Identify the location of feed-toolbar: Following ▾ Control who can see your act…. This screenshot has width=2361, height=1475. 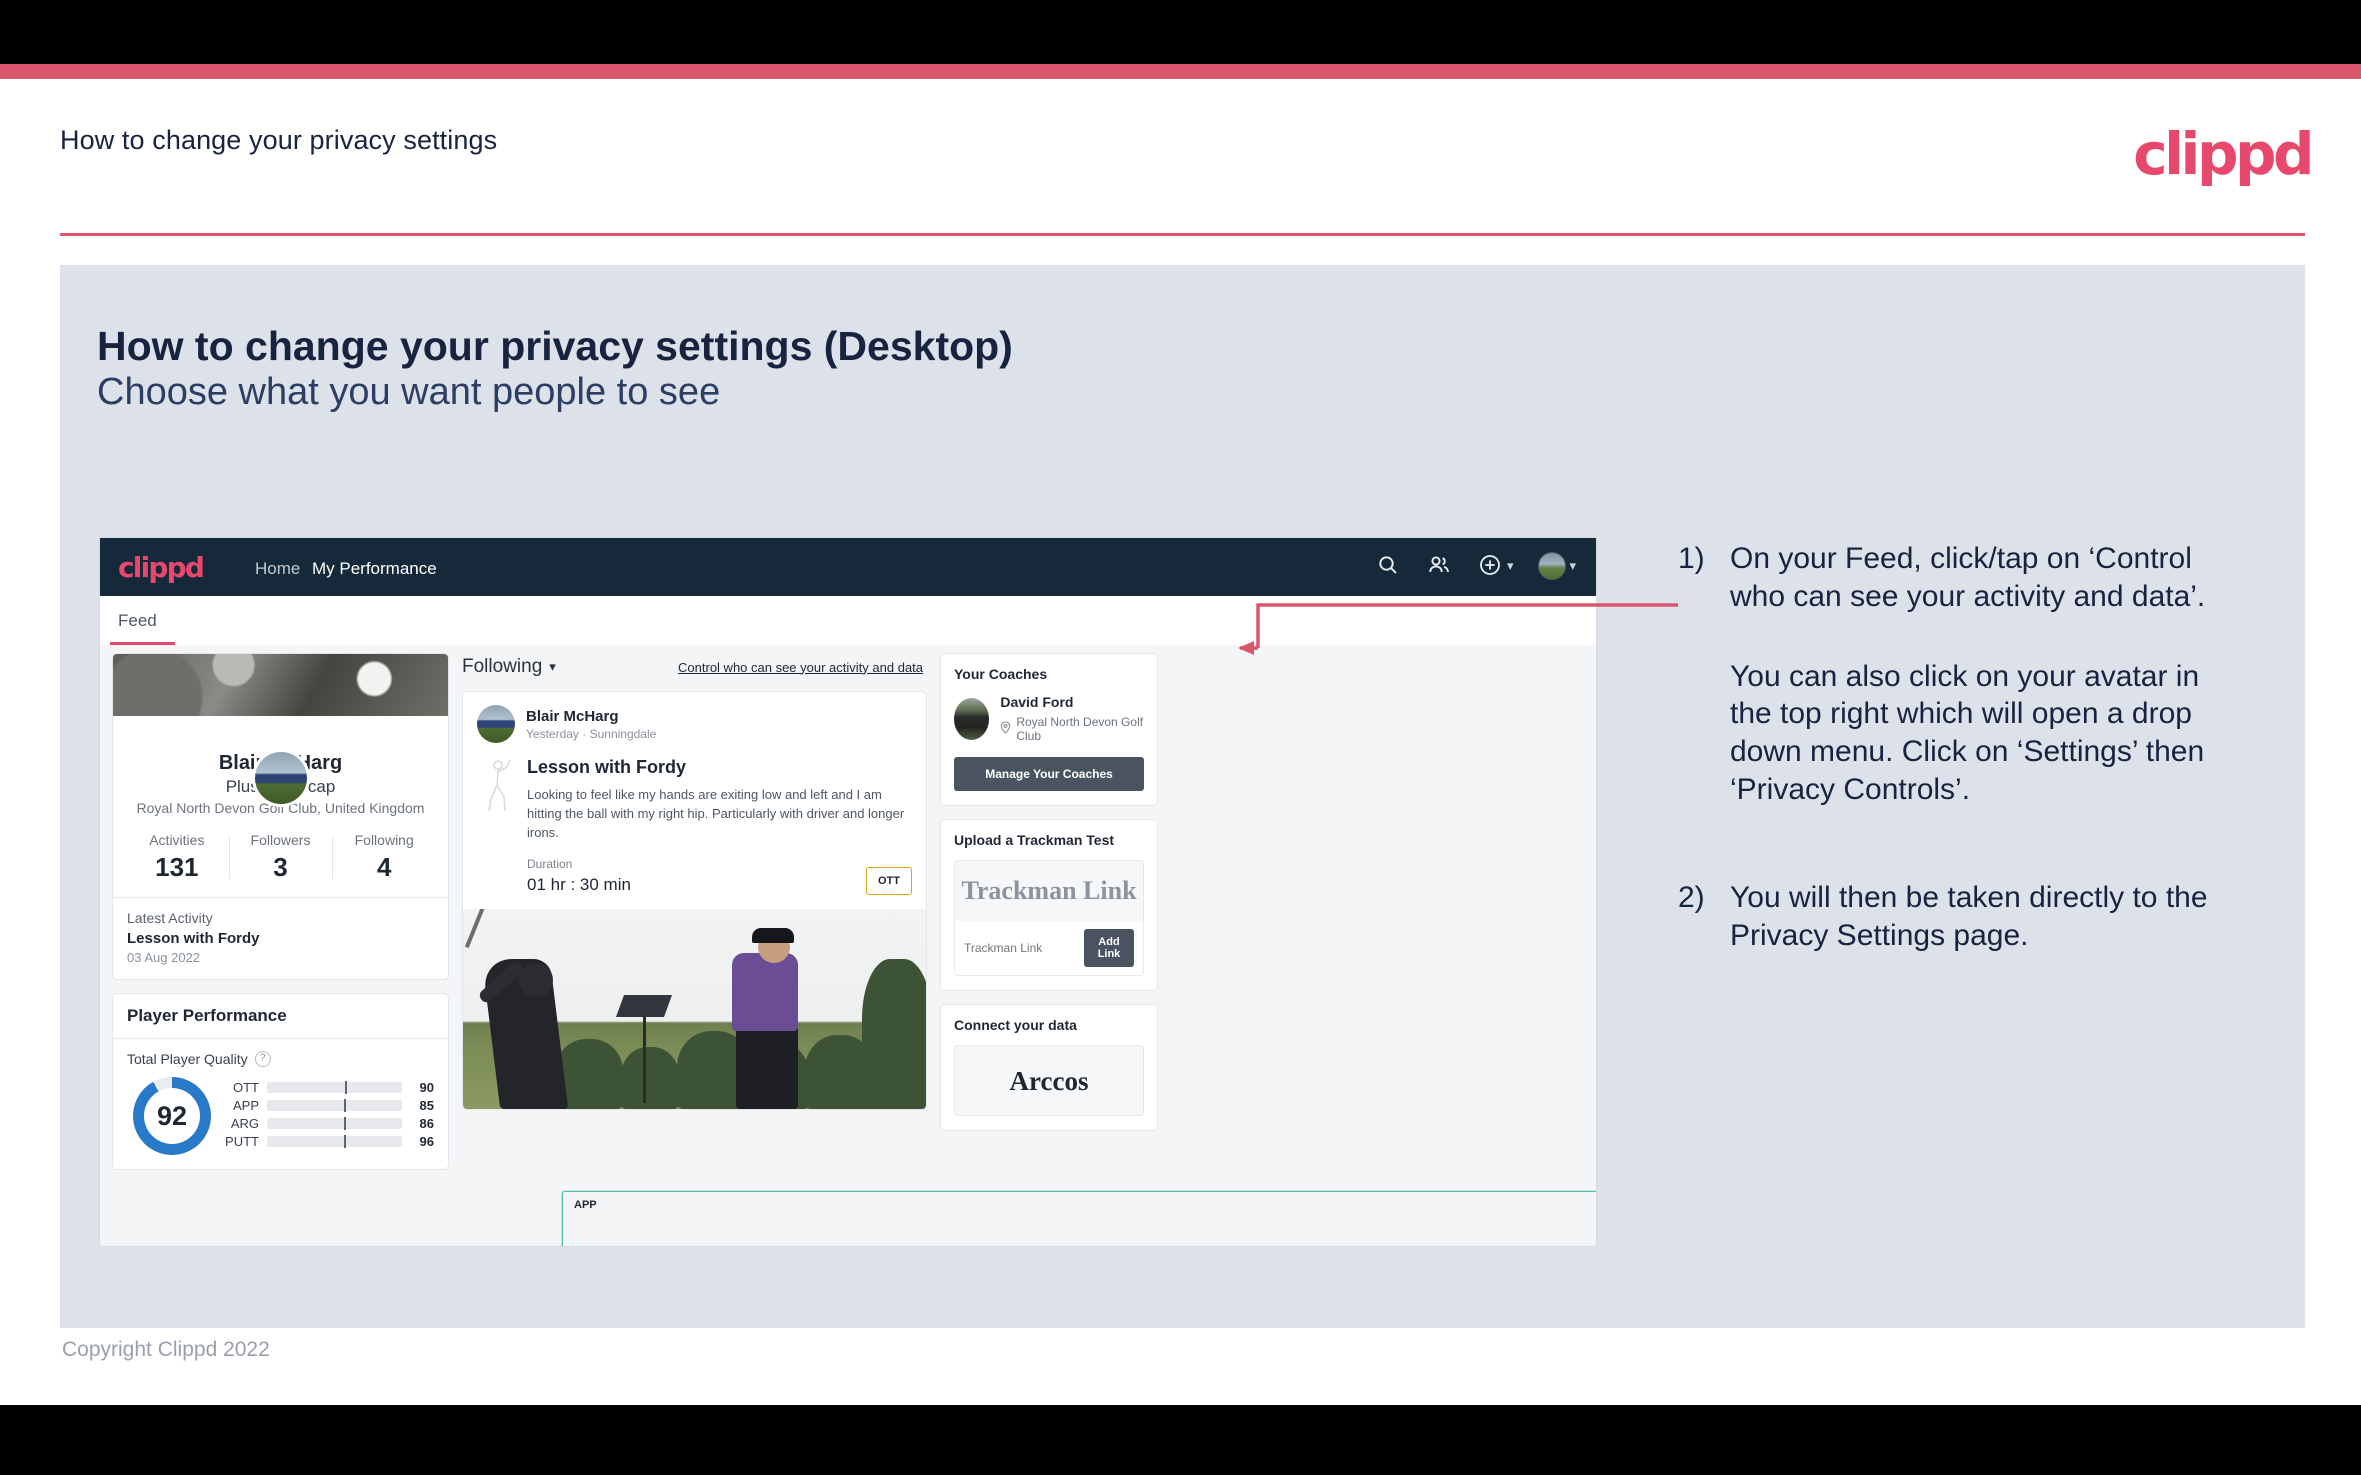
(694, 667).